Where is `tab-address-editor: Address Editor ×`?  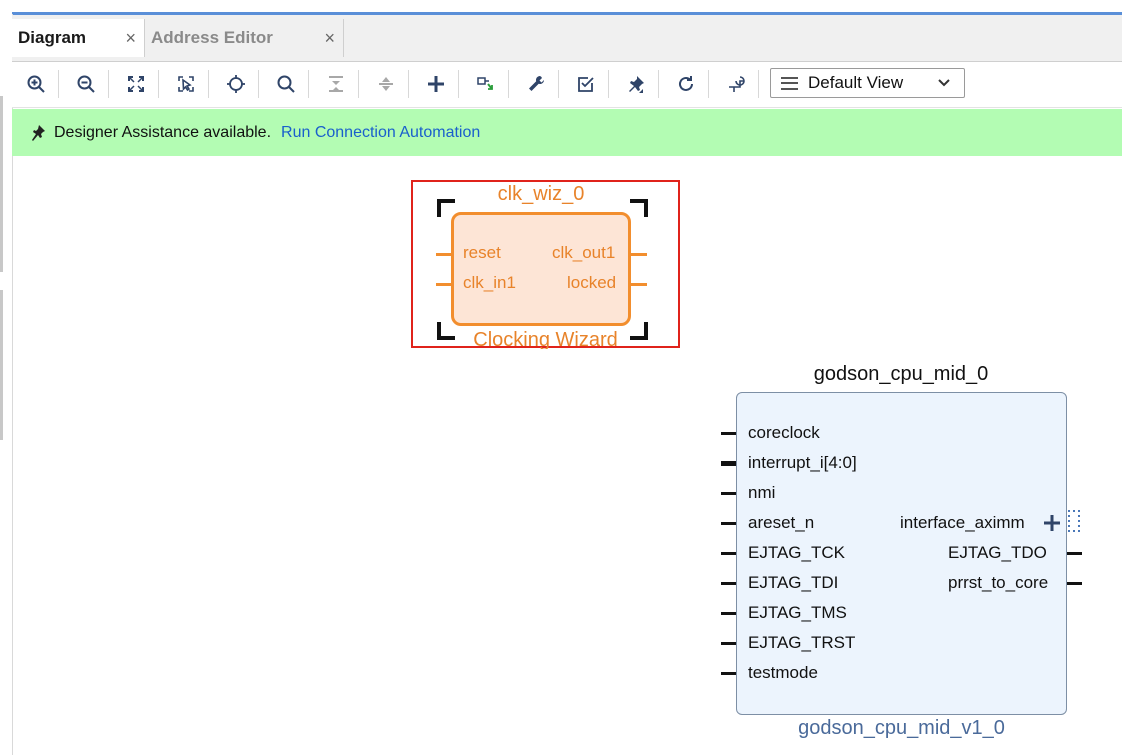 tab-address-editor: Address Editor × is located at coordinates (244, 38).